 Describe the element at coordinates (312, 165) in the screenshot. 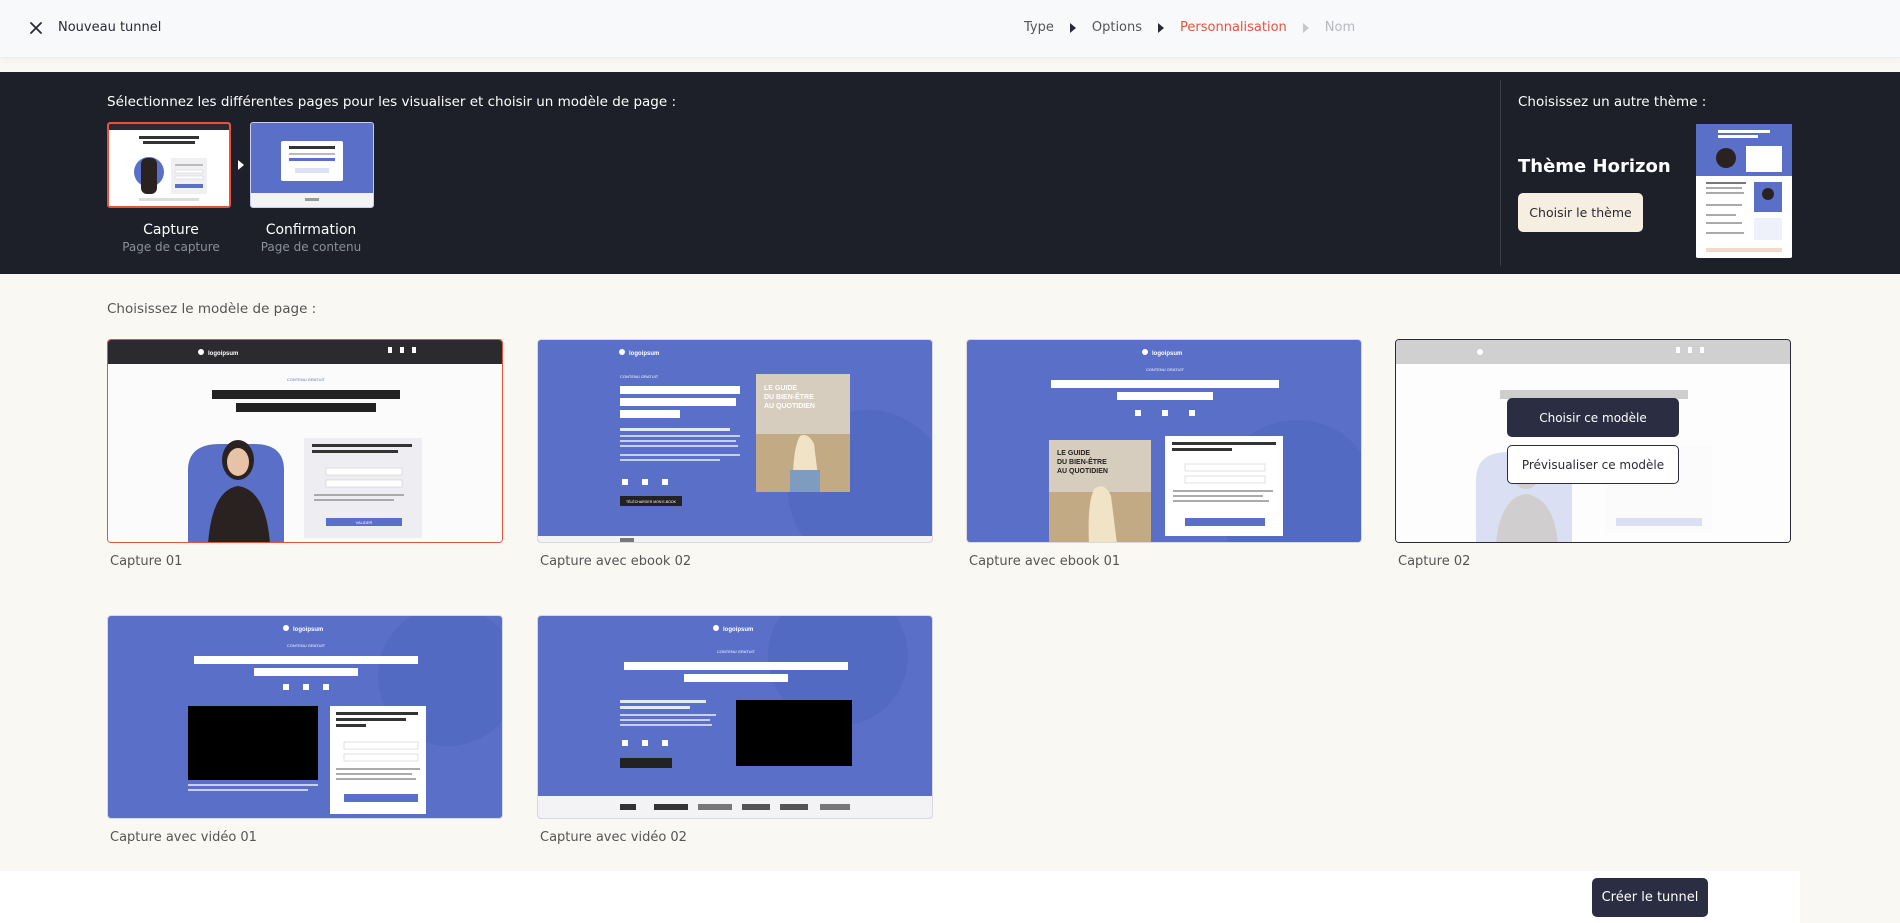

I see `page-thumb-confirmation` at that location.